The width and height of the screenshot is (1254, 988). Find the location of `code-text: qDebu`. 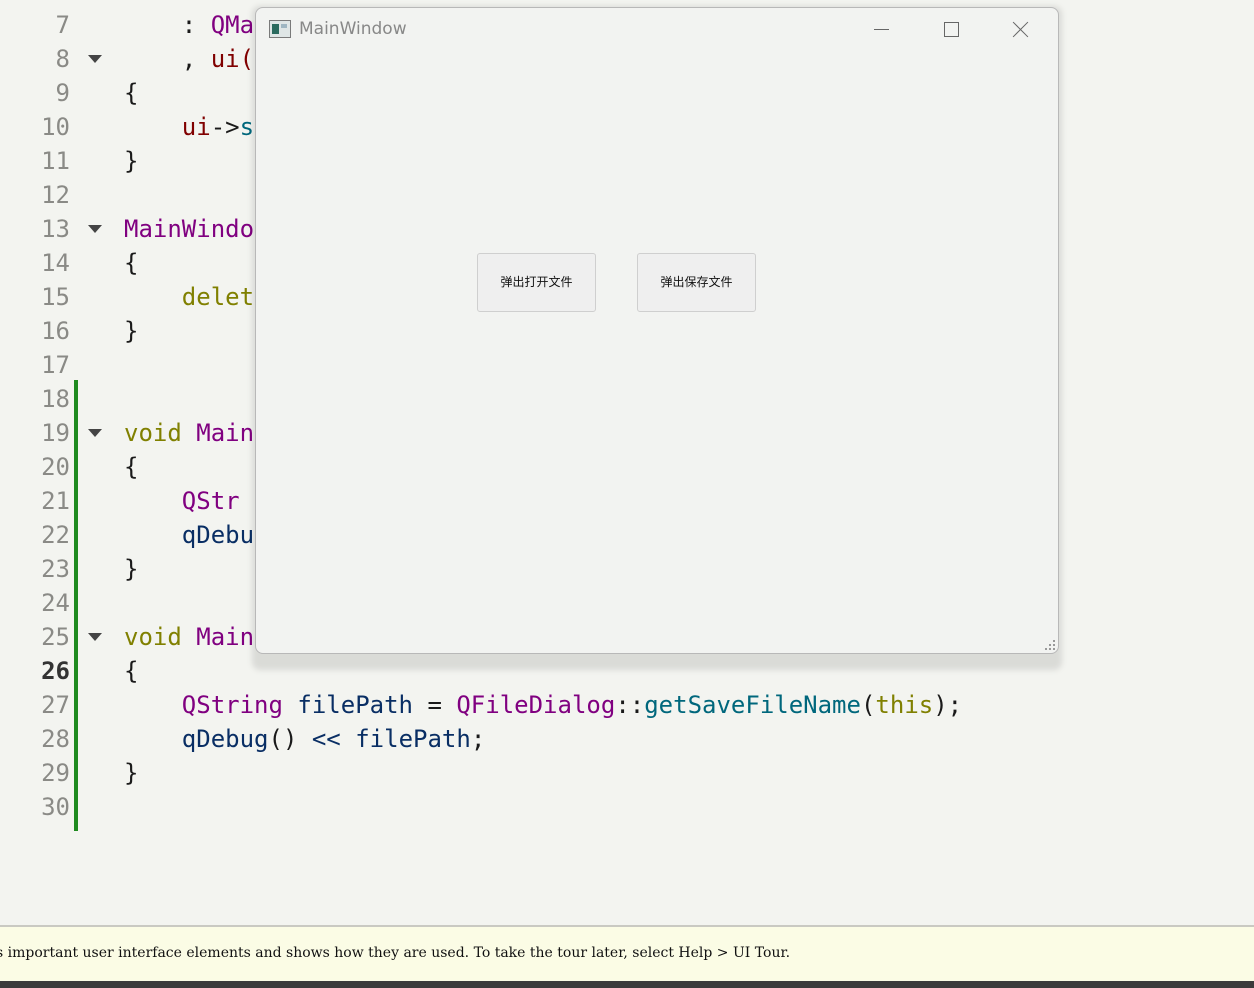

code-text: qDebu is located at coordinates (189, 535).